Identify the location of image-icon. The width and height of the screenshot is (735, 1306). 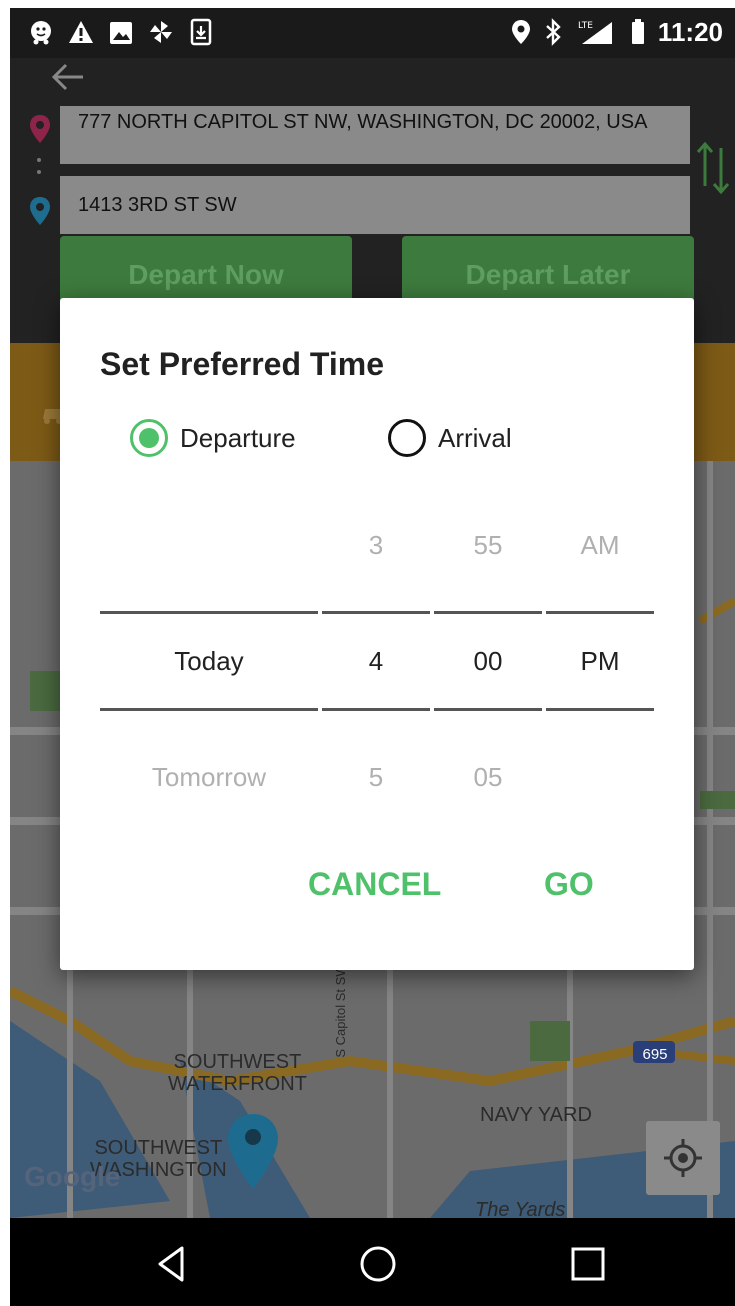
(121, 33).